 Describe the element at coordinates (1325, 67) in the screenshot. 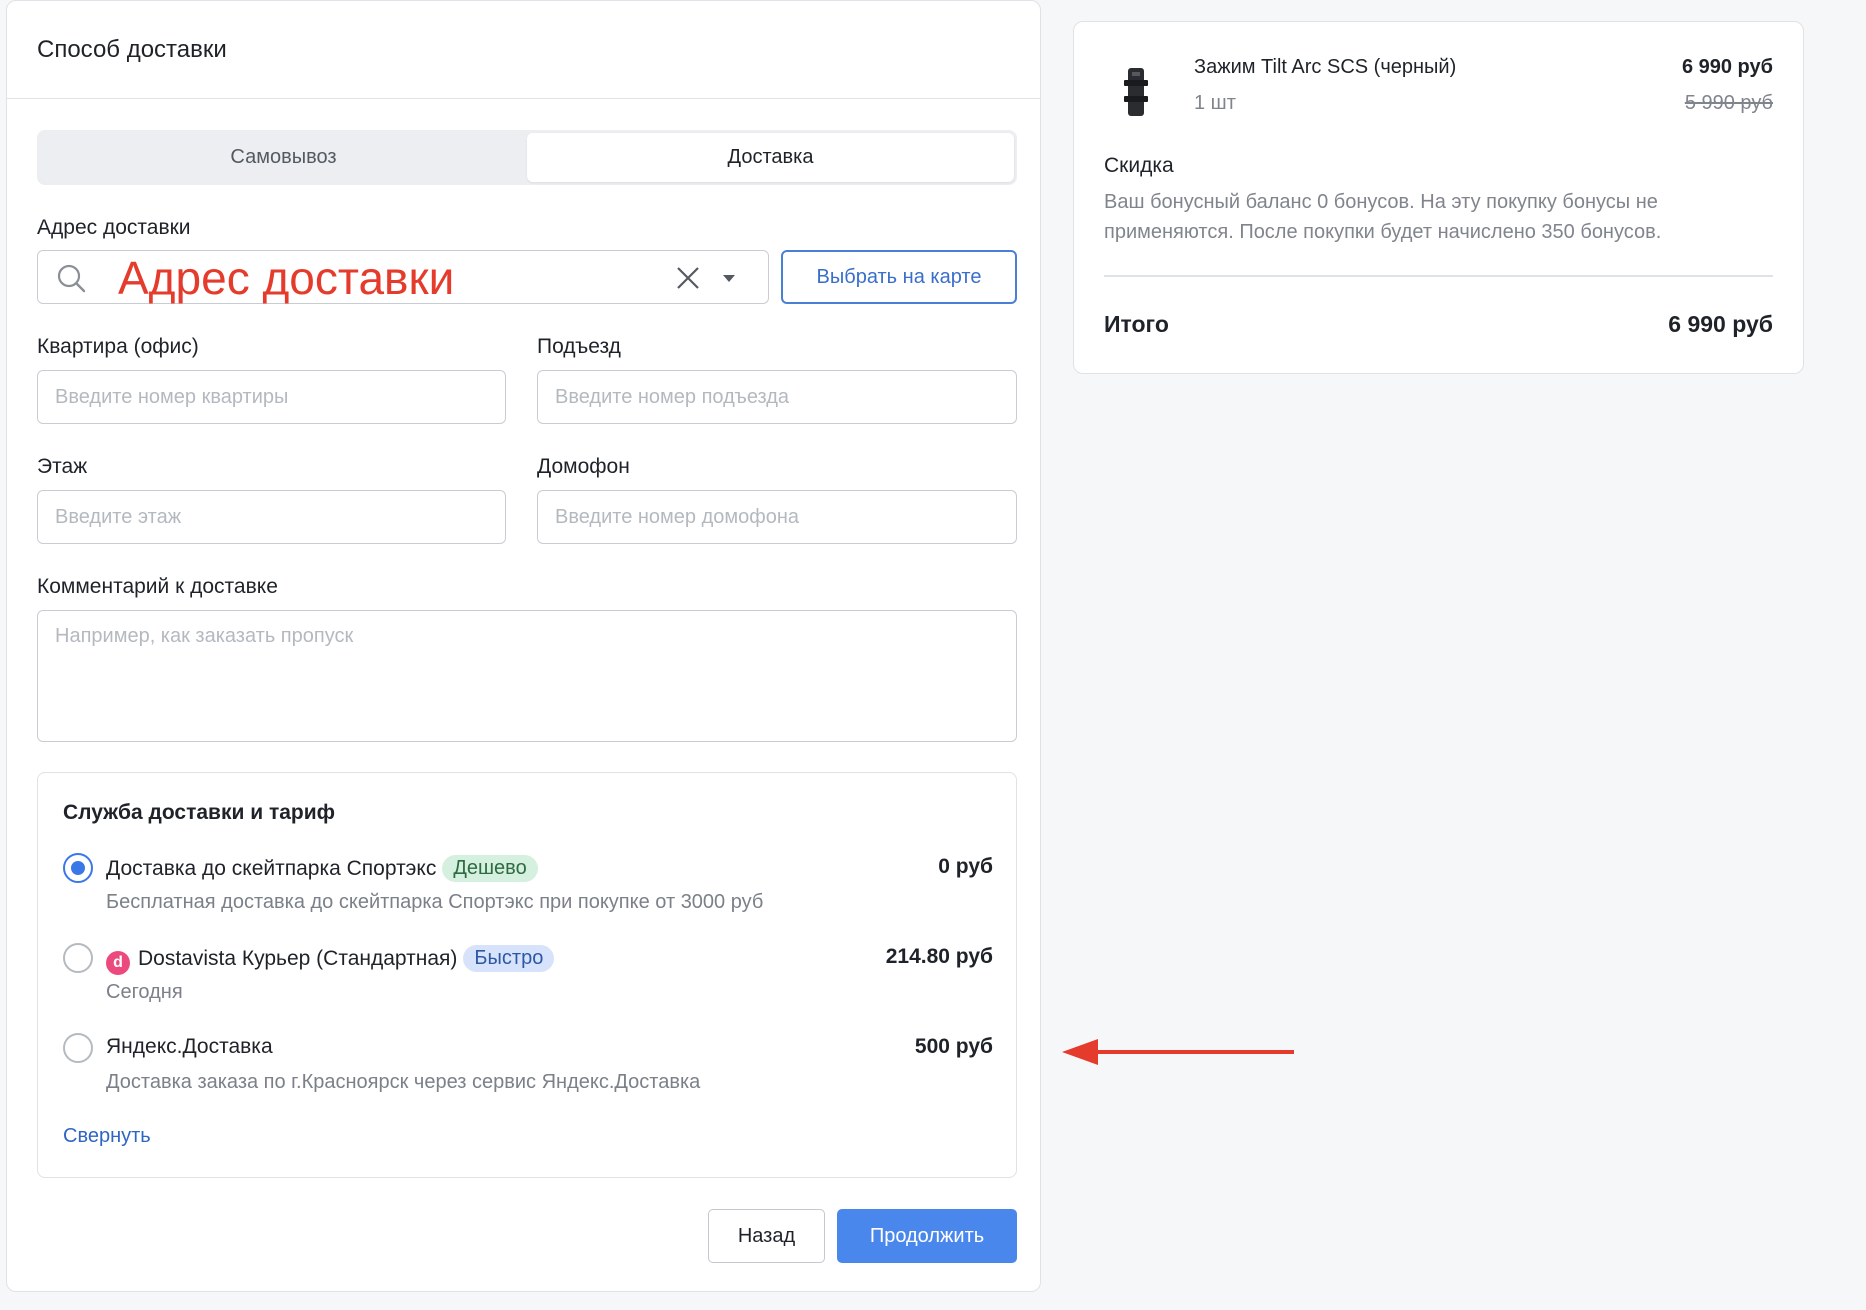

I see `product-name: Зажим Tilt Arc SCS (черный)` at that location.